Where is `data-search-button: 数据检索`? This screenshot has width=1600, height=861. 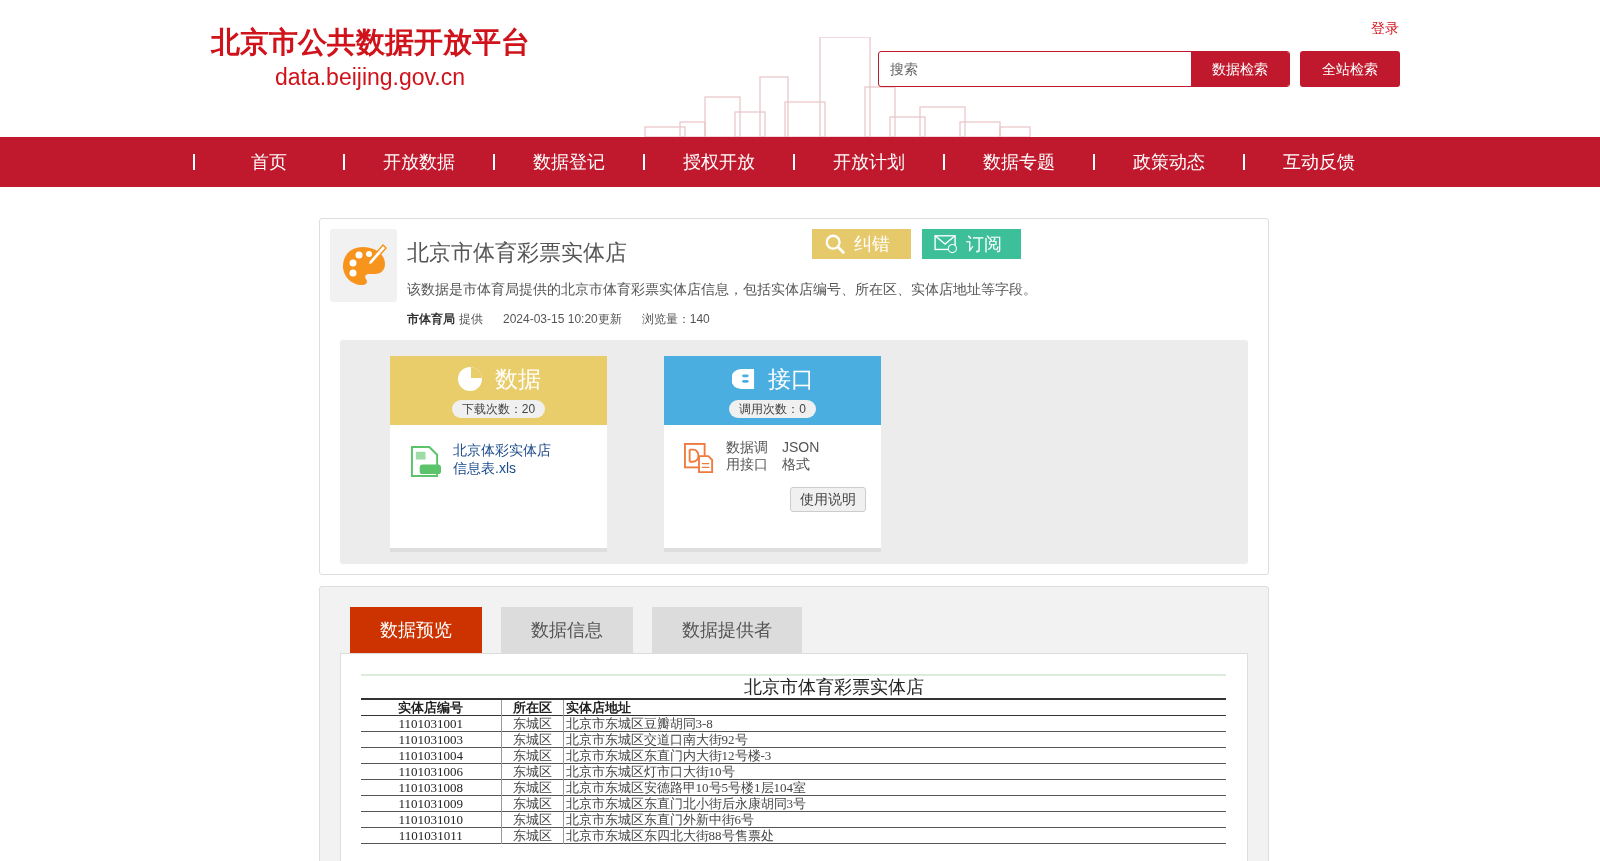
data-search-button: 数据检索 is located at coordinates (1240, 69).